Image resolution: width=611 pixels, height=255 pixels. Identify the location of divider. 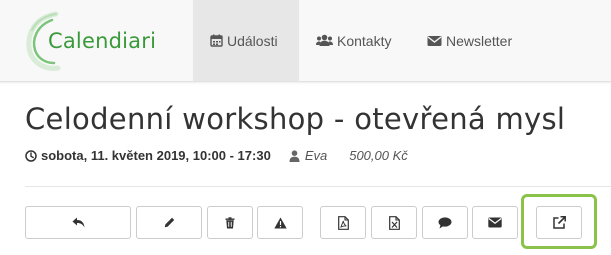
(318, 186).